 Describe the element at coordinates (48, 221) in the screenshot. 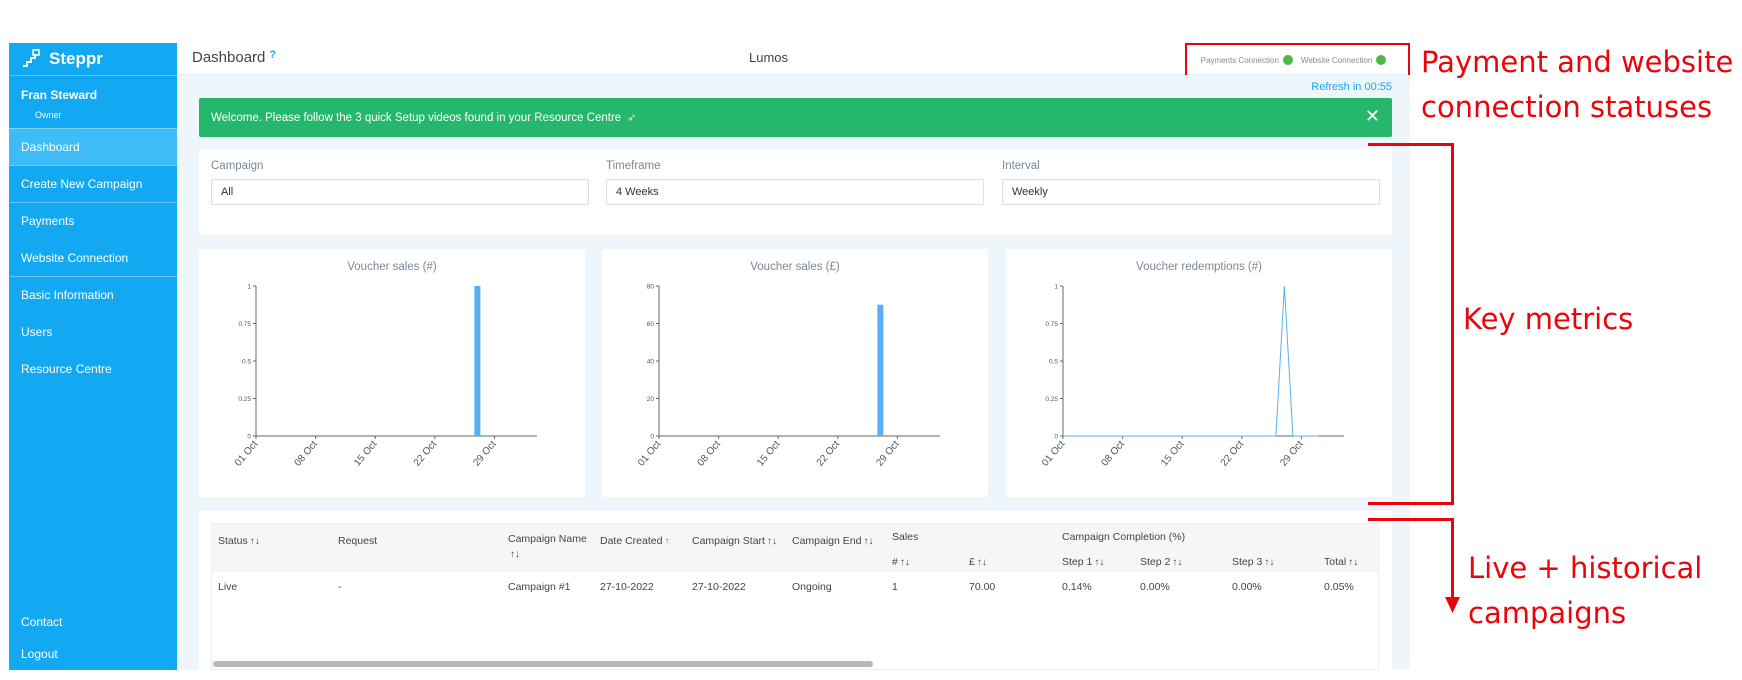

I see `sidebar-item-label: Payments` at that location.